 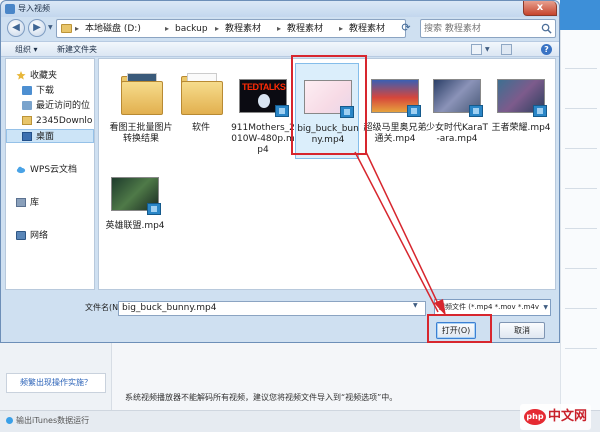 I want to click on nav-item-wps-cloud: WPS云文档, so click(x=50, y=170).